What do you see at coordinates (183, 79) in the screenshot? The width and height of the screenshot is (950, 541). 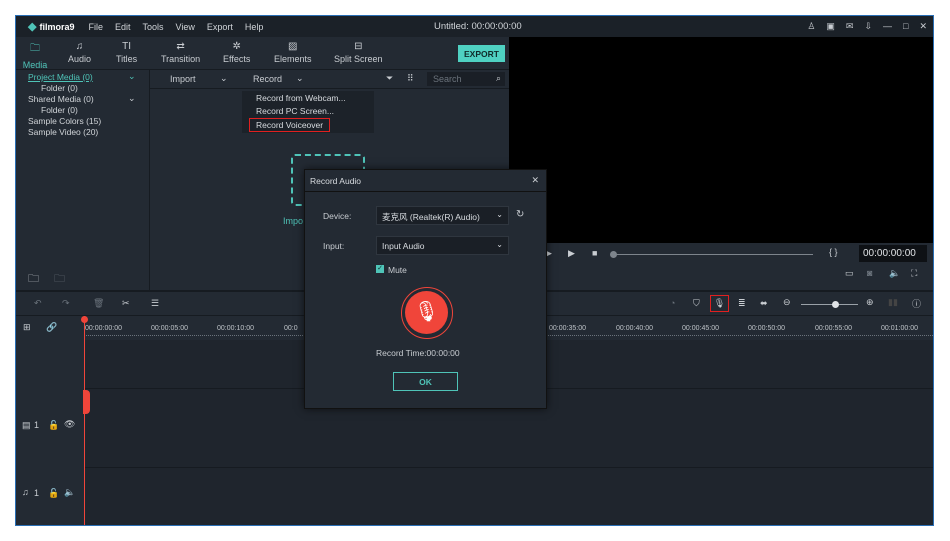 I see `import-dropdown: Import` at bounding box center [183, 79].